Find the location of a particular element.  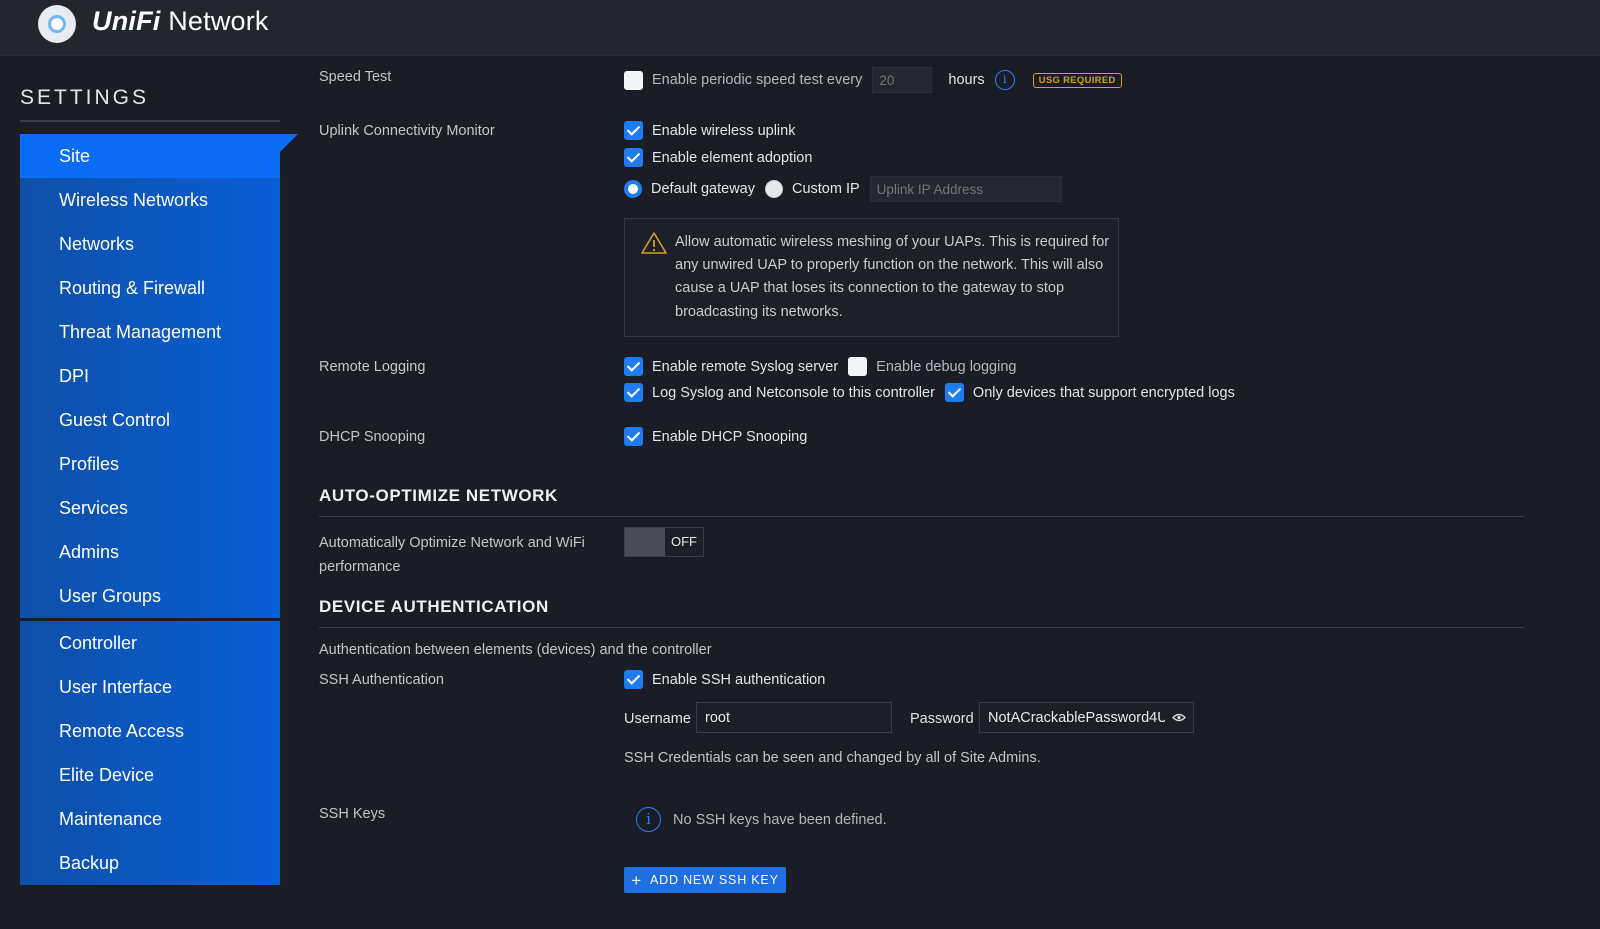

speed-test-checkbox is located at coordinates (633, 80).